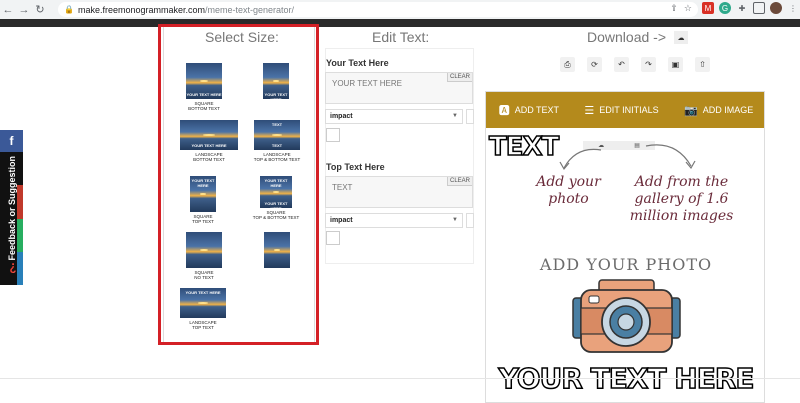 The height and width of the screenshot is (403, 800). Describe the element at coordinates (8, 9) in the screenshot. I see `back-icon: ←` at that location.